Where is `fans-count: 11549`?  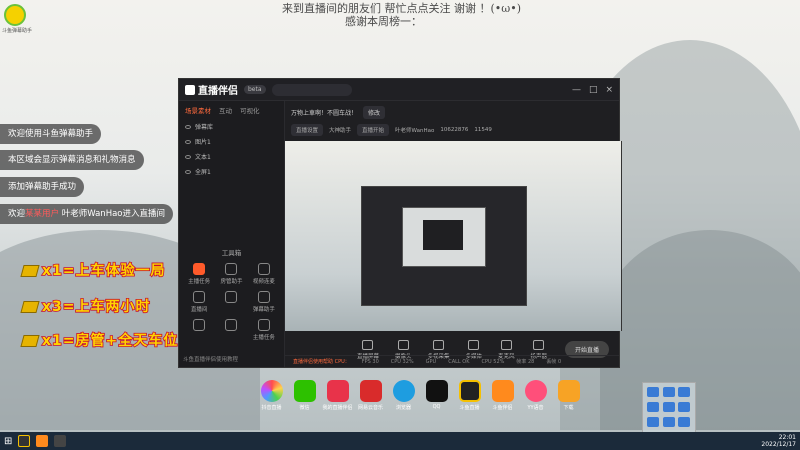
fans-count: 11549 is located at coordinates (483, 130).